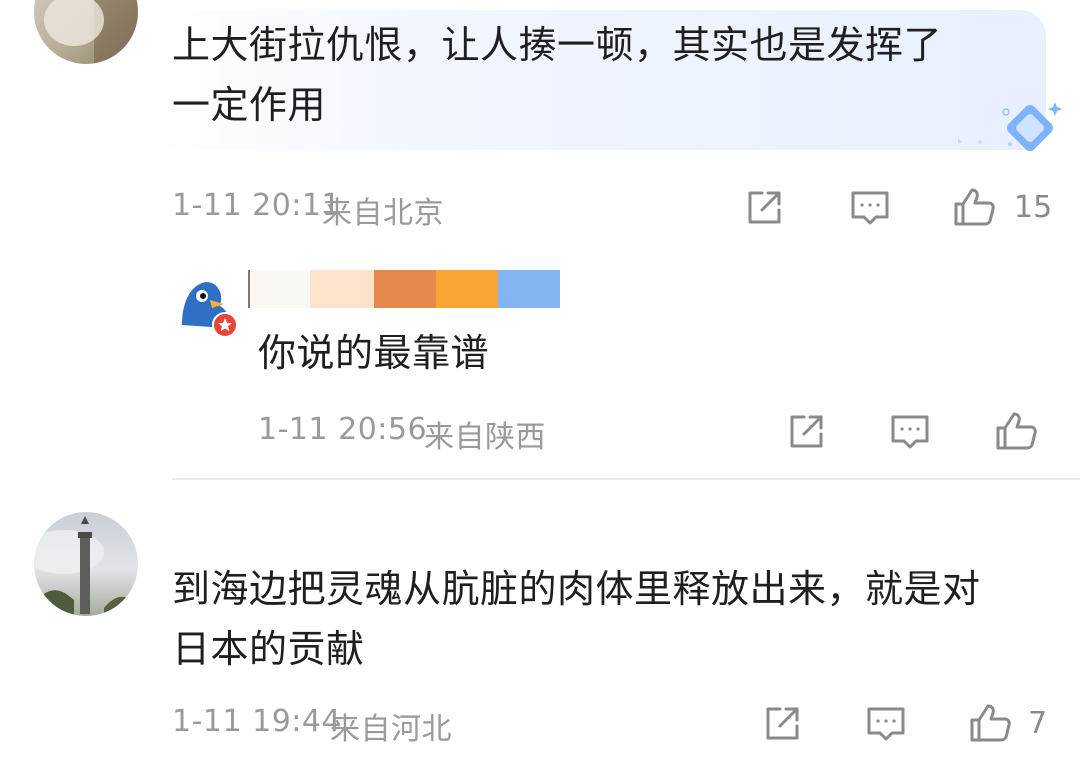  Describe the element at coordinates (1033, 207) in the screenshot. I see `like-count: 15` at that location.